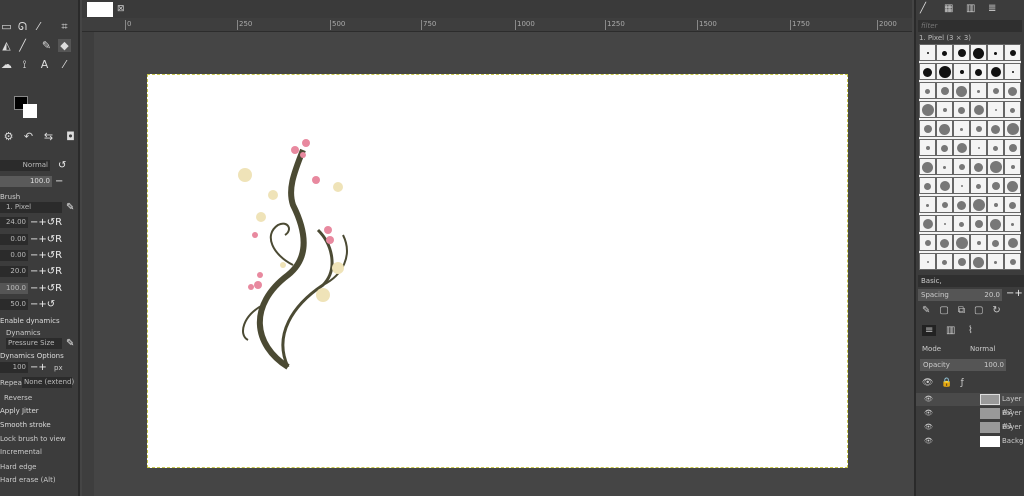  I want to click on images-icon: ⇆, so click(48, 136).